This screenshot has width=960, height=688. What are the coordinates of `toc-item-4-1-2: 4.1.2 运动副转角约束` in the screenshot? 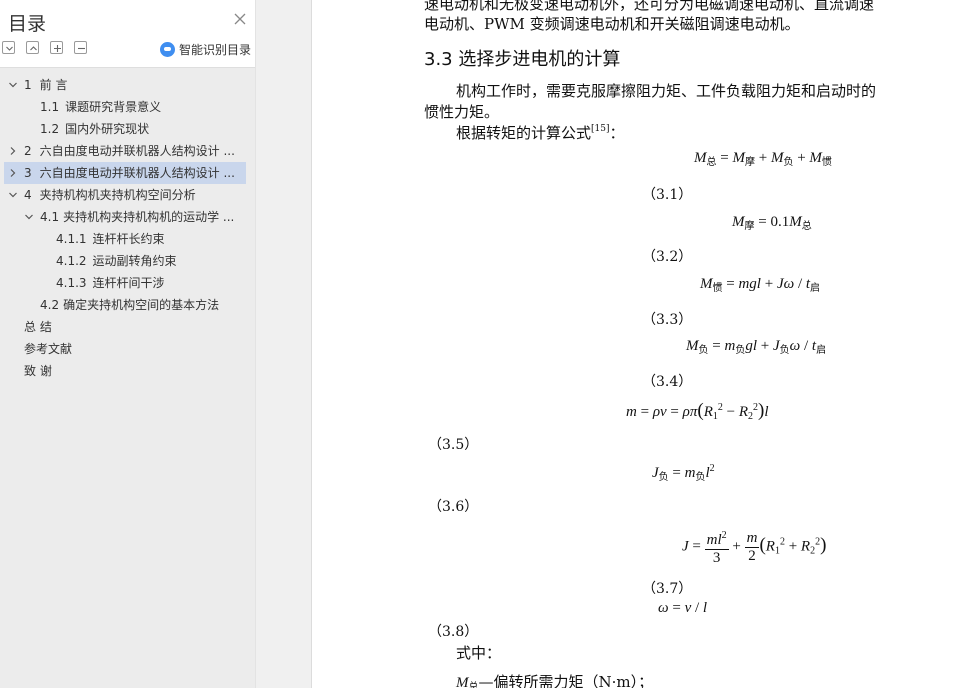 It's located at (125, 261).